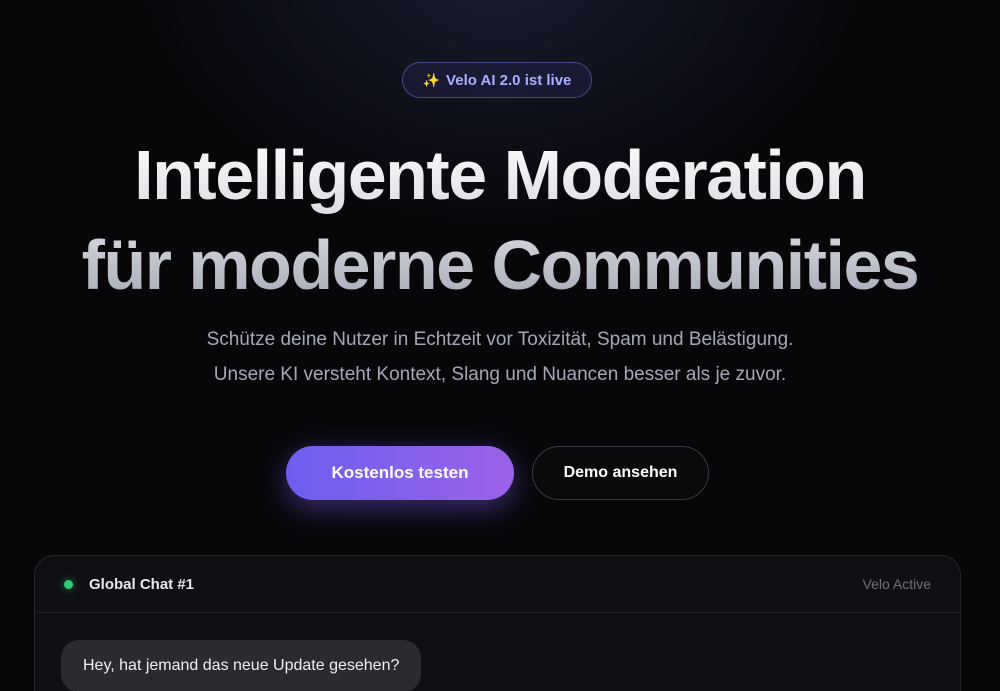  Describe the element at coordinates (897, 584) in the screenshot. I see `chat-status-label: Velo Active` at that location.